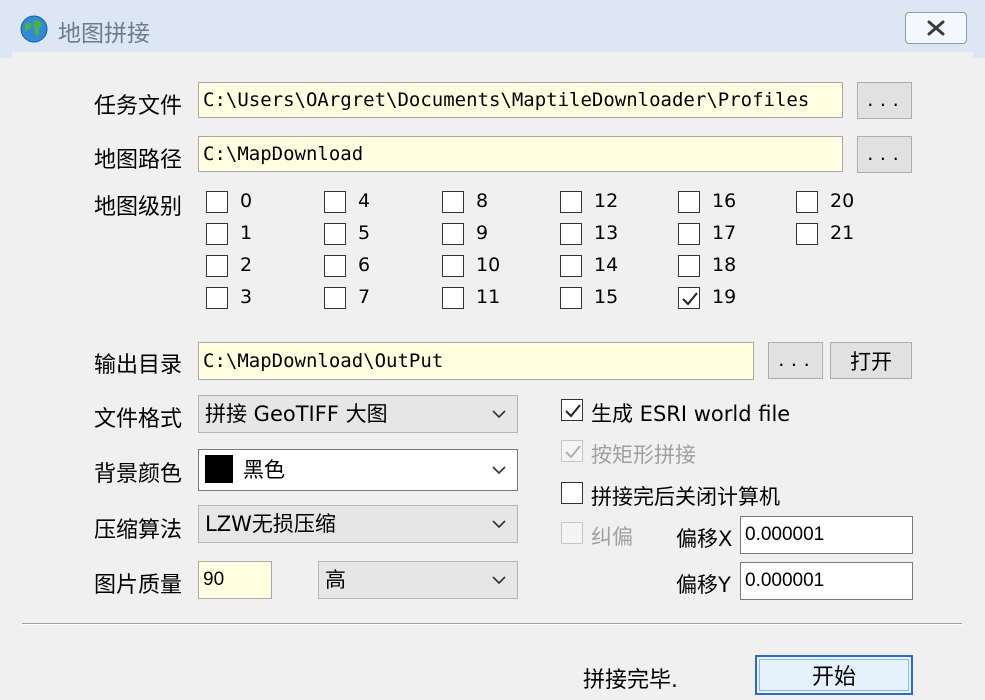 The width and height of the screenshot is (985, 700). What do you see at coordinates (606, 233) in the screenshot?
I see `level-label-13: 13` at bounding box center [606, 233].